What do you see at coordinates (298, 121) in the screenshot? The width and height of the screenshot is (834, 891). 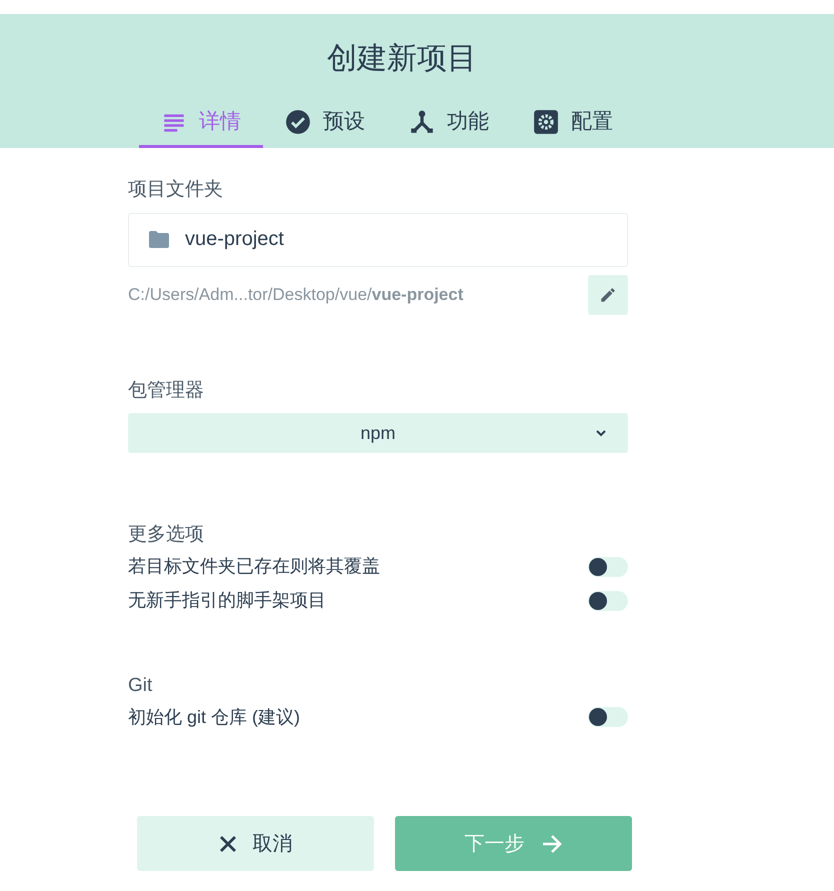 I see `check-circle-icon` at bounding box center [298, 121].